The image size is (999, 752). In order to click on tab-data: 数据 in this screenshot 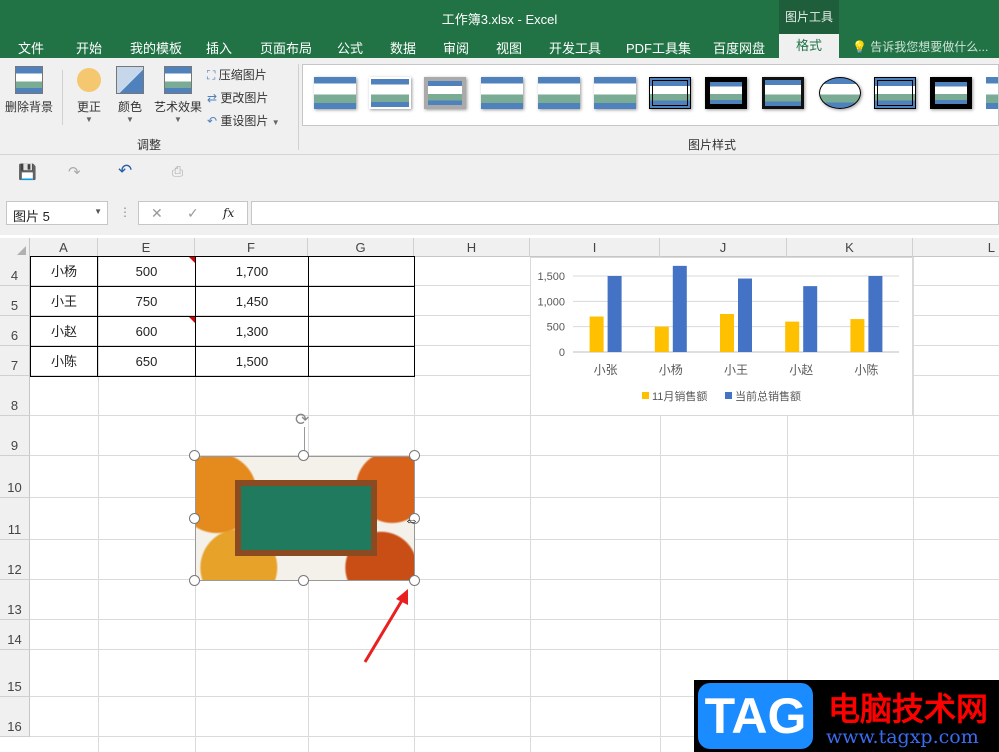, I will do `click(403, 47)`.